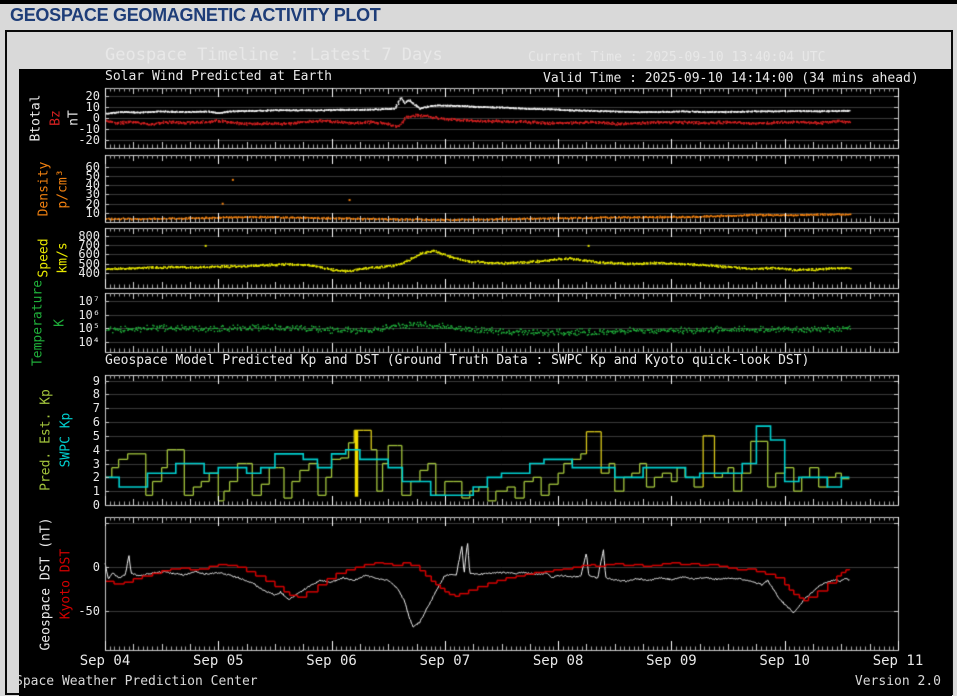 The image size is (957, 696). What do you see at coordinates (136, 681) in the screenshot?
I see `footer-credit: Space Weather Prediction Center` at bounding box center [136, 681].